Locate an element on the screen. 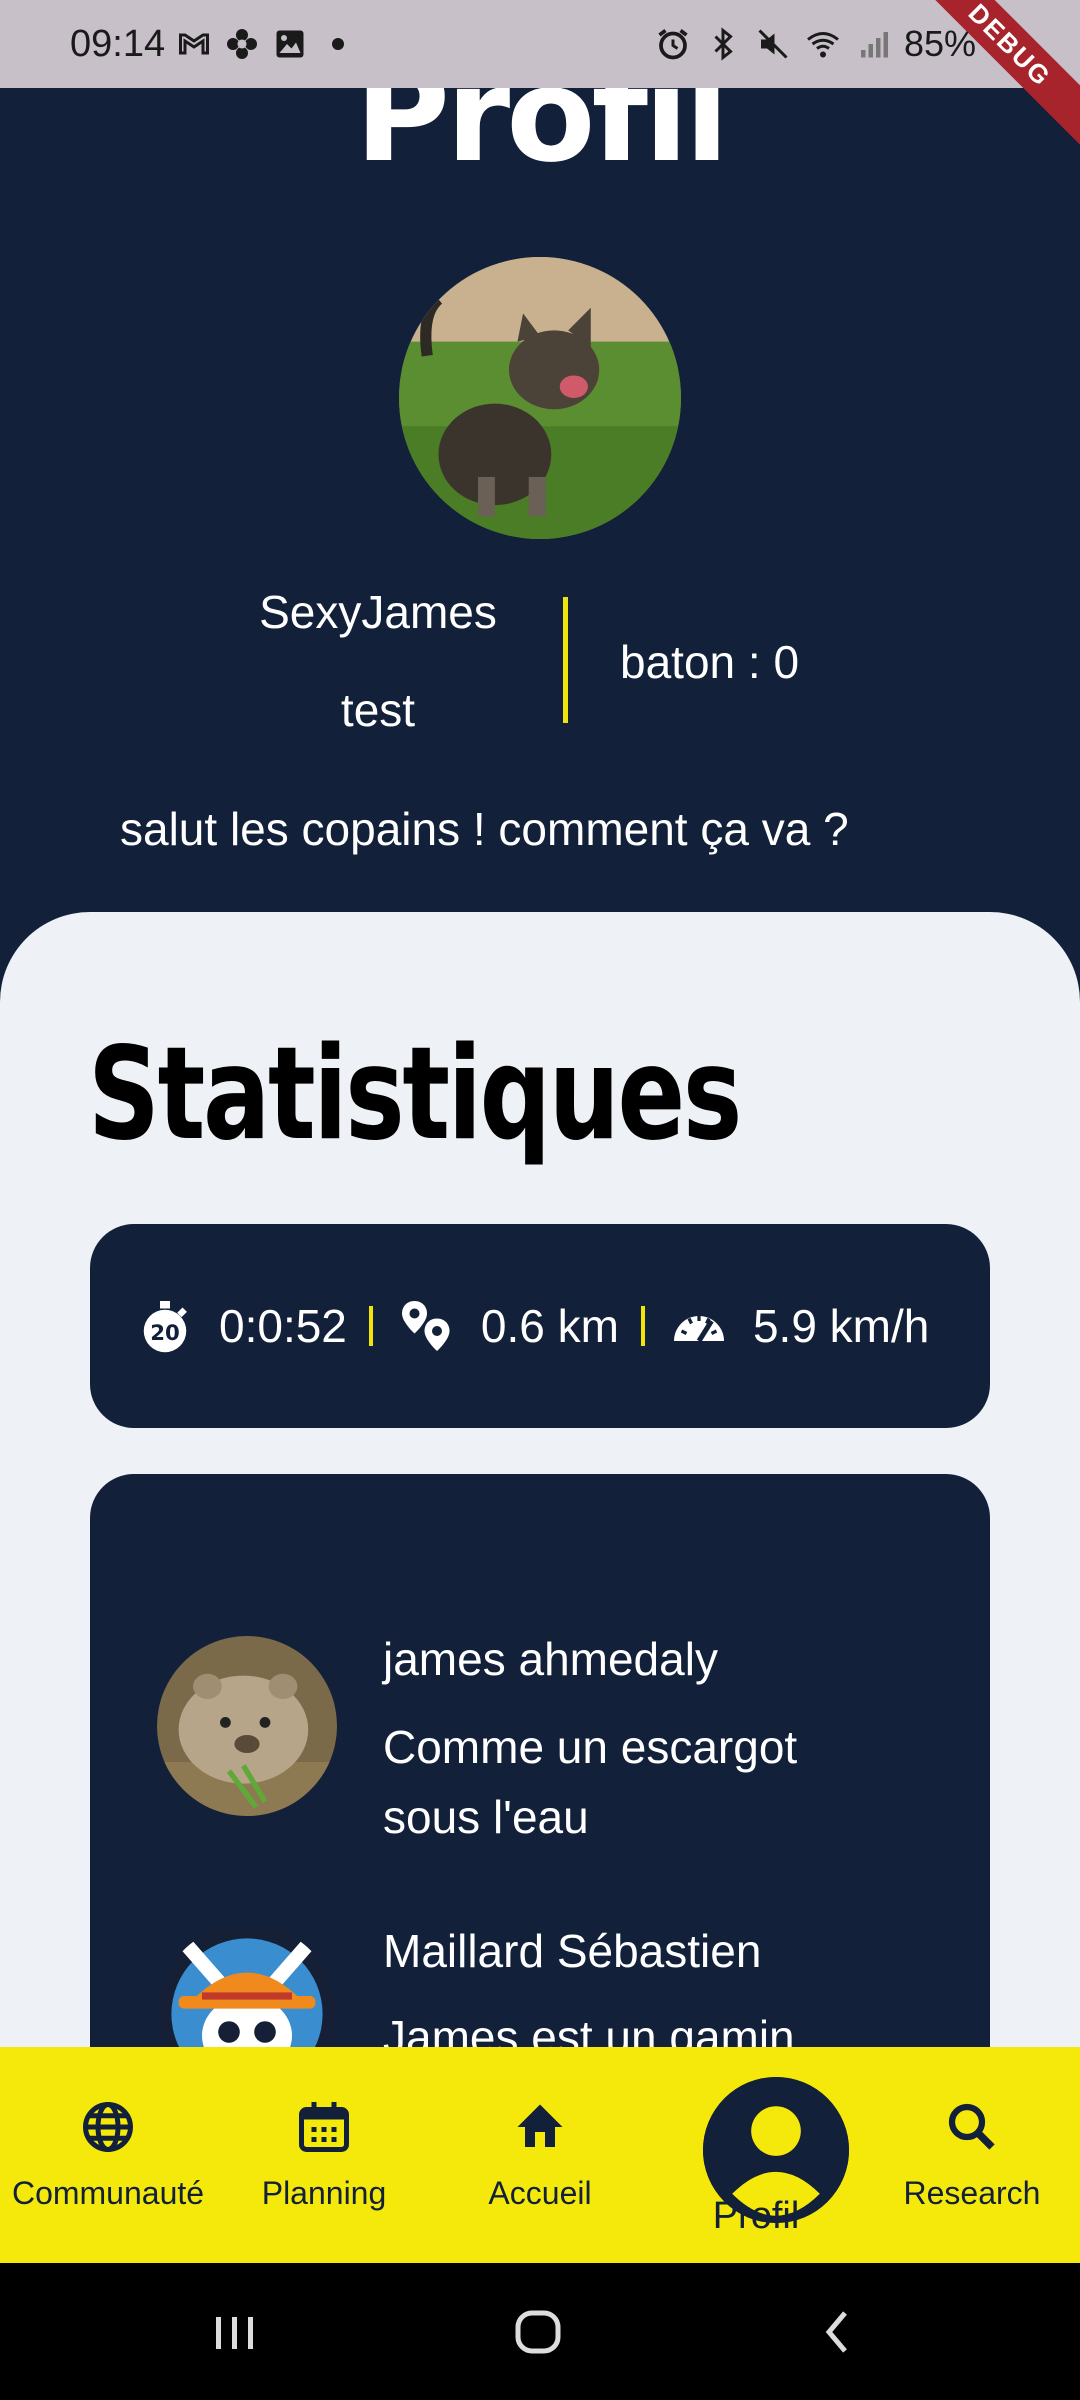  stopwatch-icon: 20 is located at coordinates (165, 1326).